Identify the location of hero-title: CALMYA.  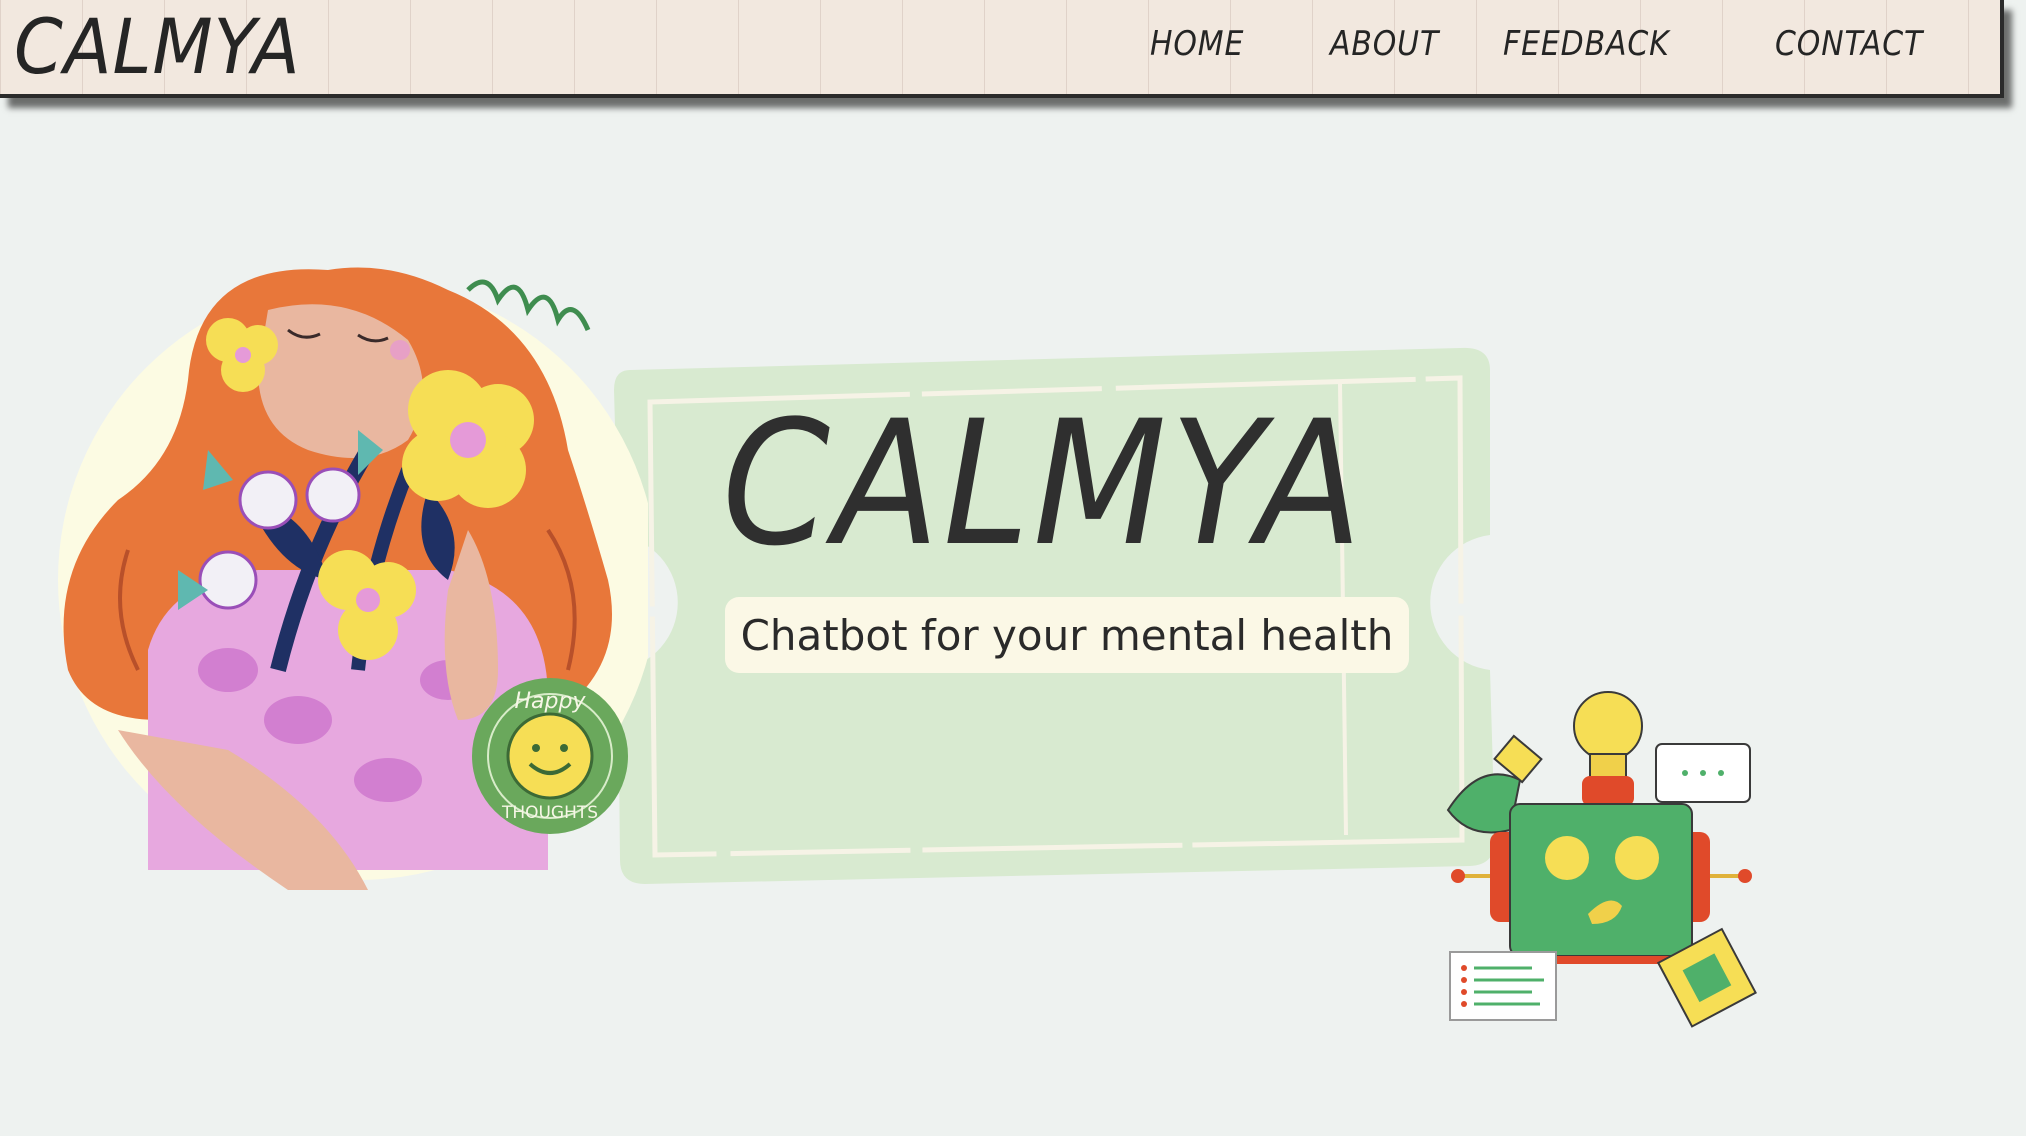
(1044, 483).